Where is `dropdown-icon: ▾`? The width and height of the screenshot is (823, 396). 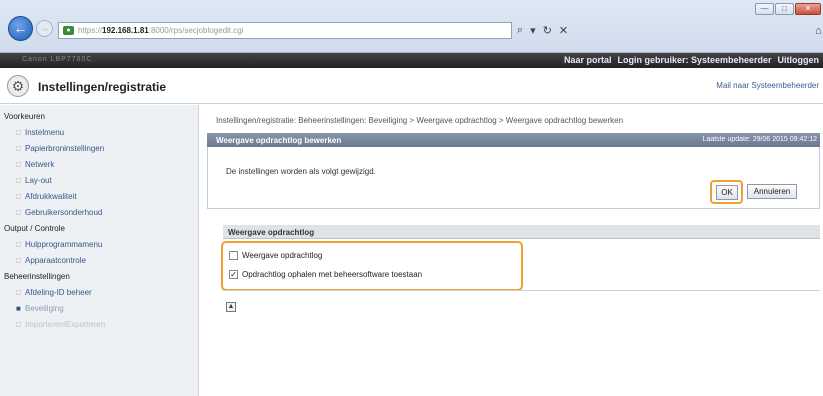 dropdown-icon: ▾ is located at coordinates (533, 30).